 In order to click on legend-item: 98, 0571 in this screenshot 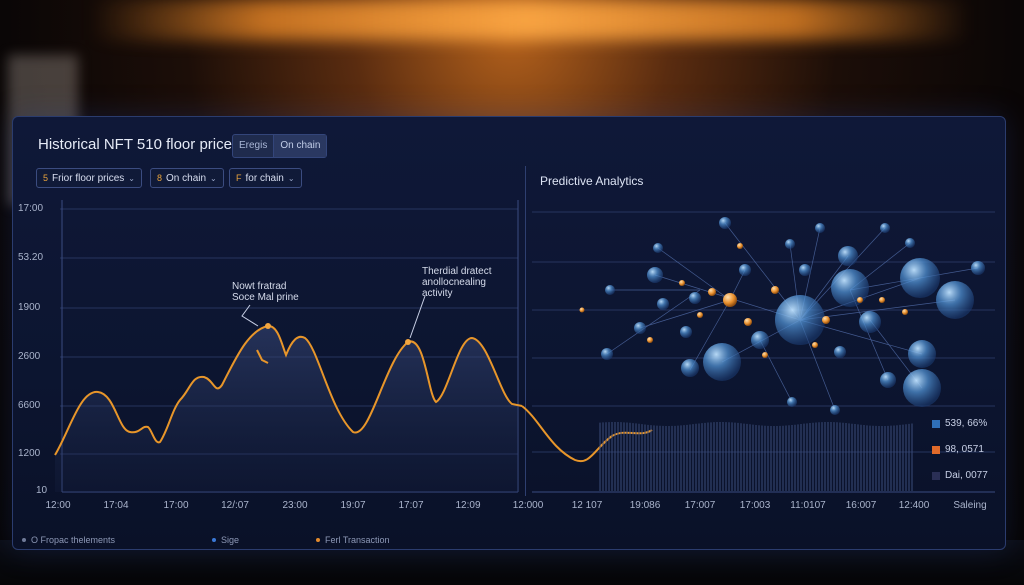, I will do `click(958, 449)`.